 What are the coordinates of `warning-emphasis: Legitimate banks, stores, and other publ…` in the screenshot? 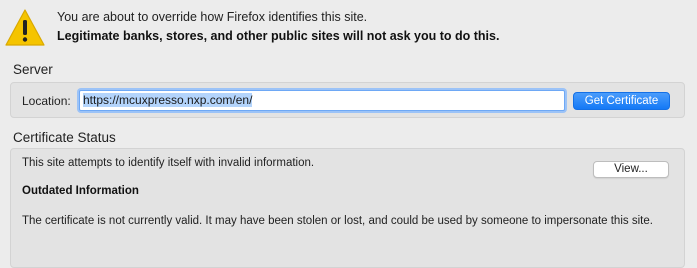 It's located at (278, 36).